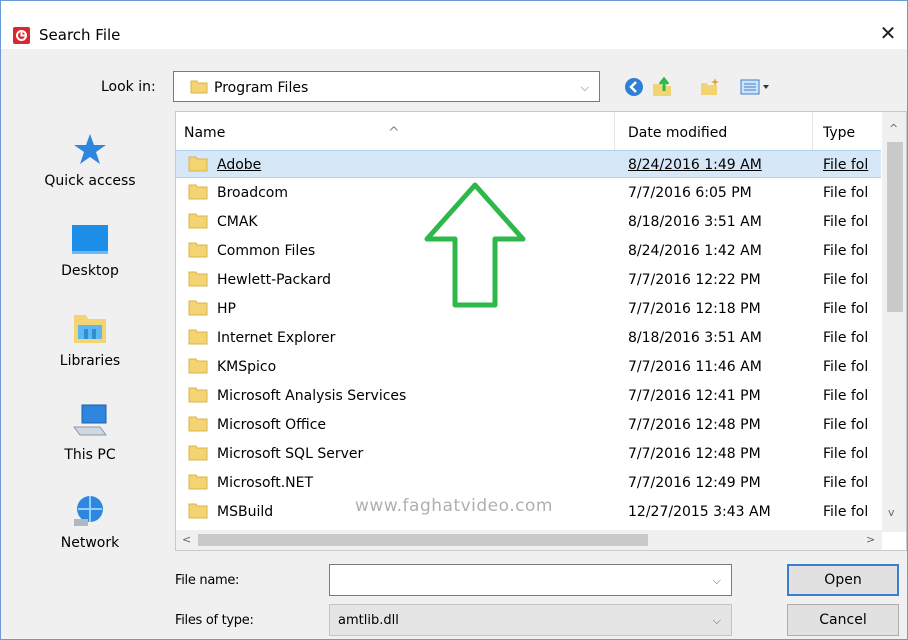  I want to click on file-name-cell: MSBuild, so click(245, 512).